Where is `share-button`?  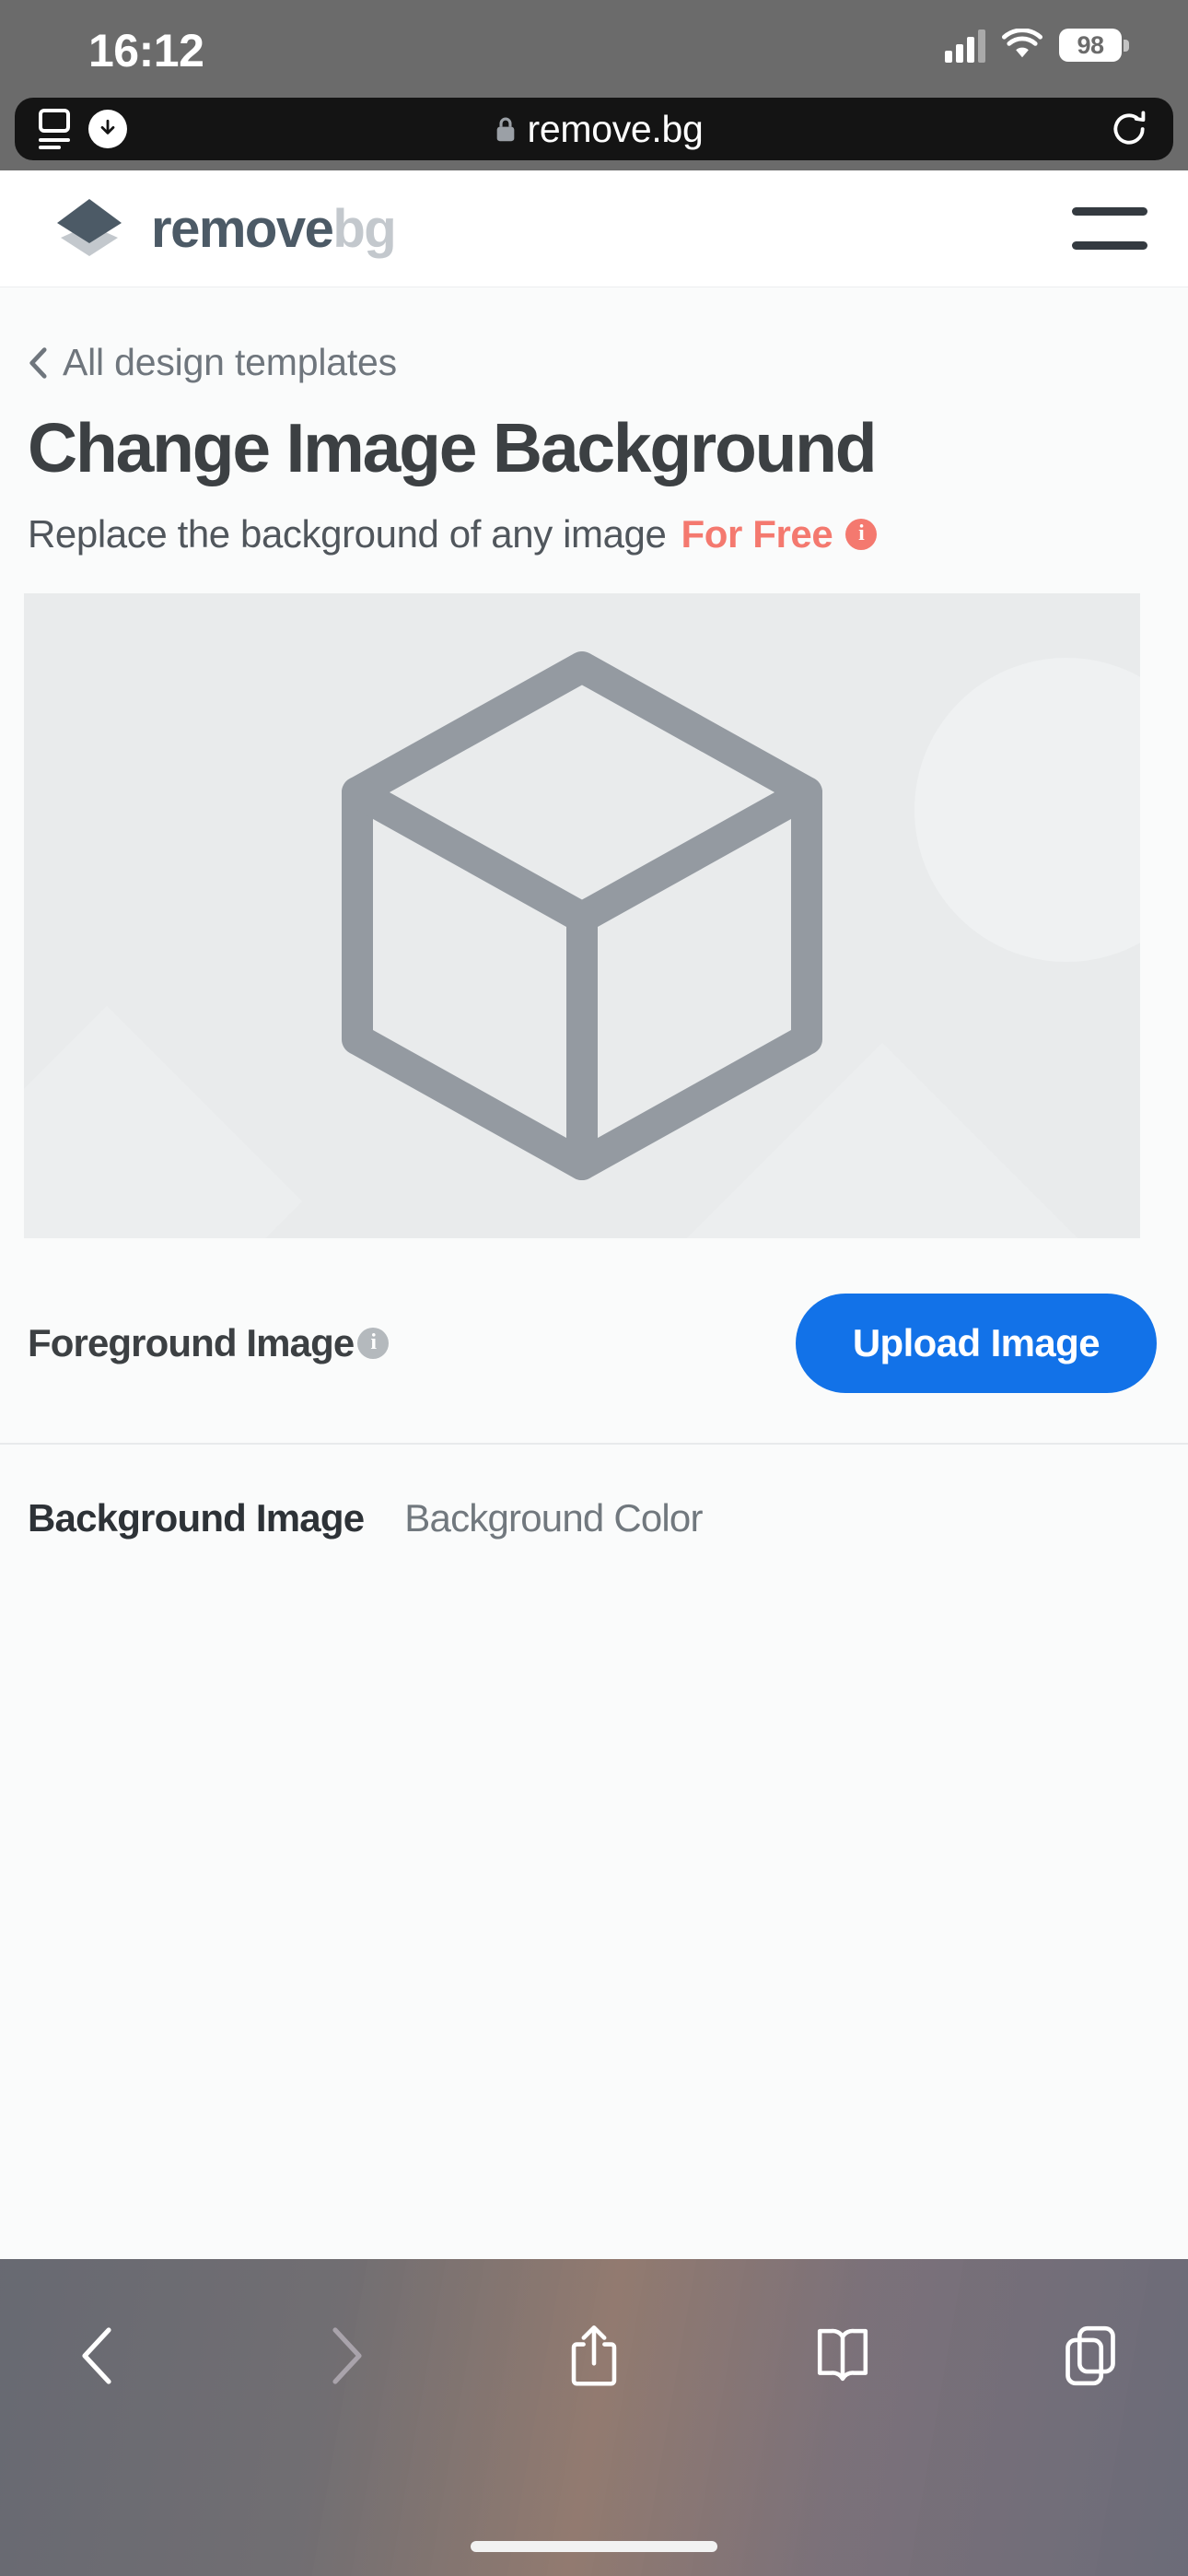 share-button is located at coordinates (594, 2355).